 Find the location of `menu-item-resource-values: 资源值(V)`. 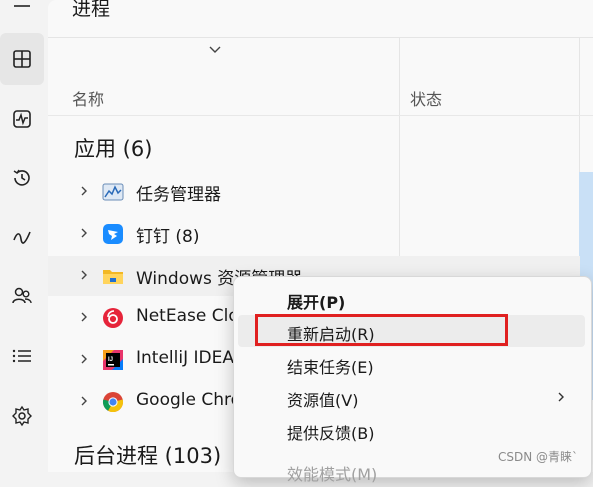

menu-item-resource-values: 资源值(V) is located at coordinates (411, 397).